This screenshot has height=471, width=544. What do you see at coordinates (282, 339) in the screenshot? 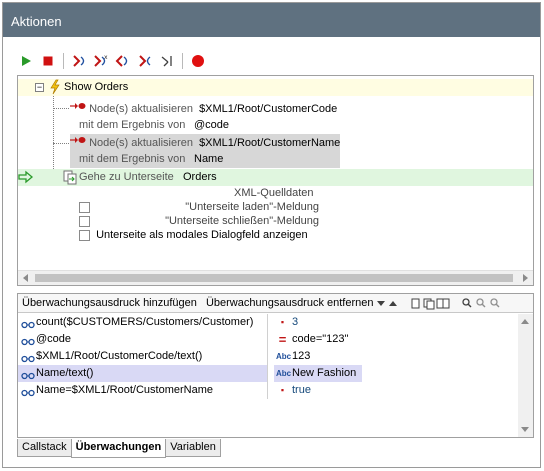
I see `watch-type-attribute-icon: =` at bounding box center [282, 339].